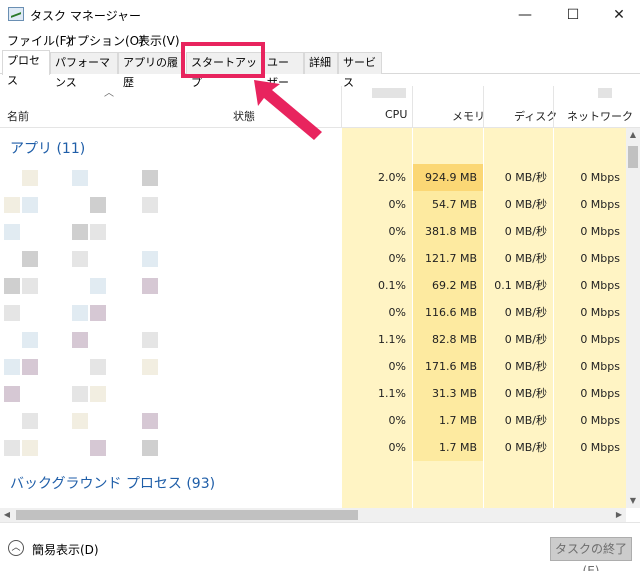 Image resolution: width=640 pixels, height=571 pixels. I want to click on table-row: 0% 54.7 MB 0 MB/秒 0 Mbps, so click(313, 204).